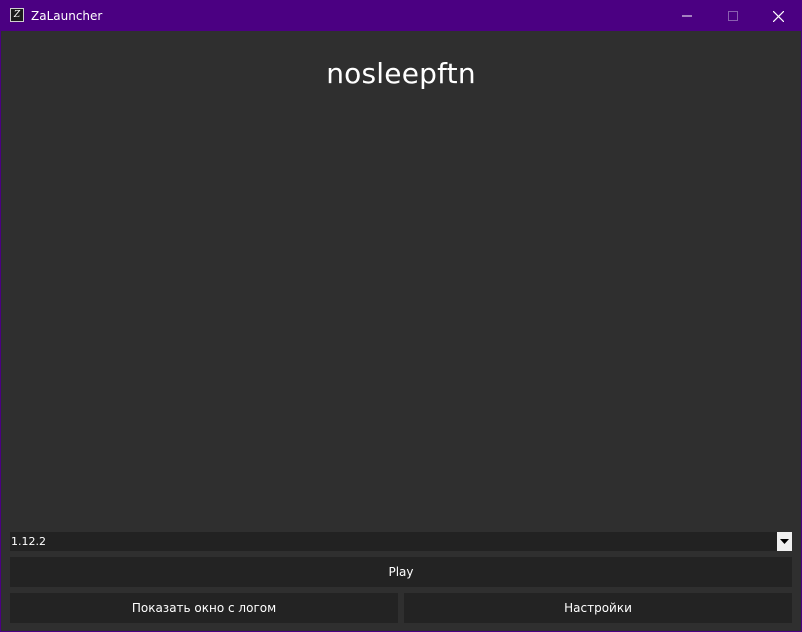 The width and height of the screenshot is (802, 632). I want to click on chevron-down-icon, so click(784, 541).